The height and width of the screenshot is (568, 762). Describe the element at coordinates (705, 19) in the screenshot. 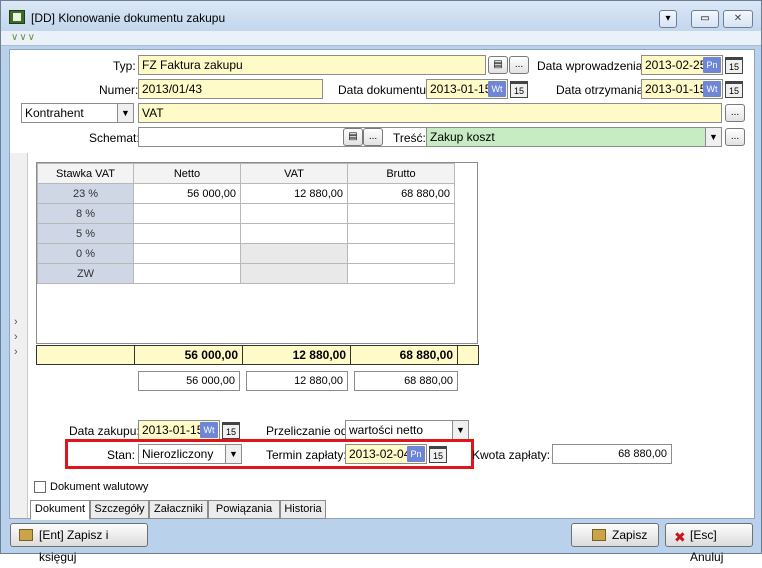

I see `maximize-button: ▭` at that location.